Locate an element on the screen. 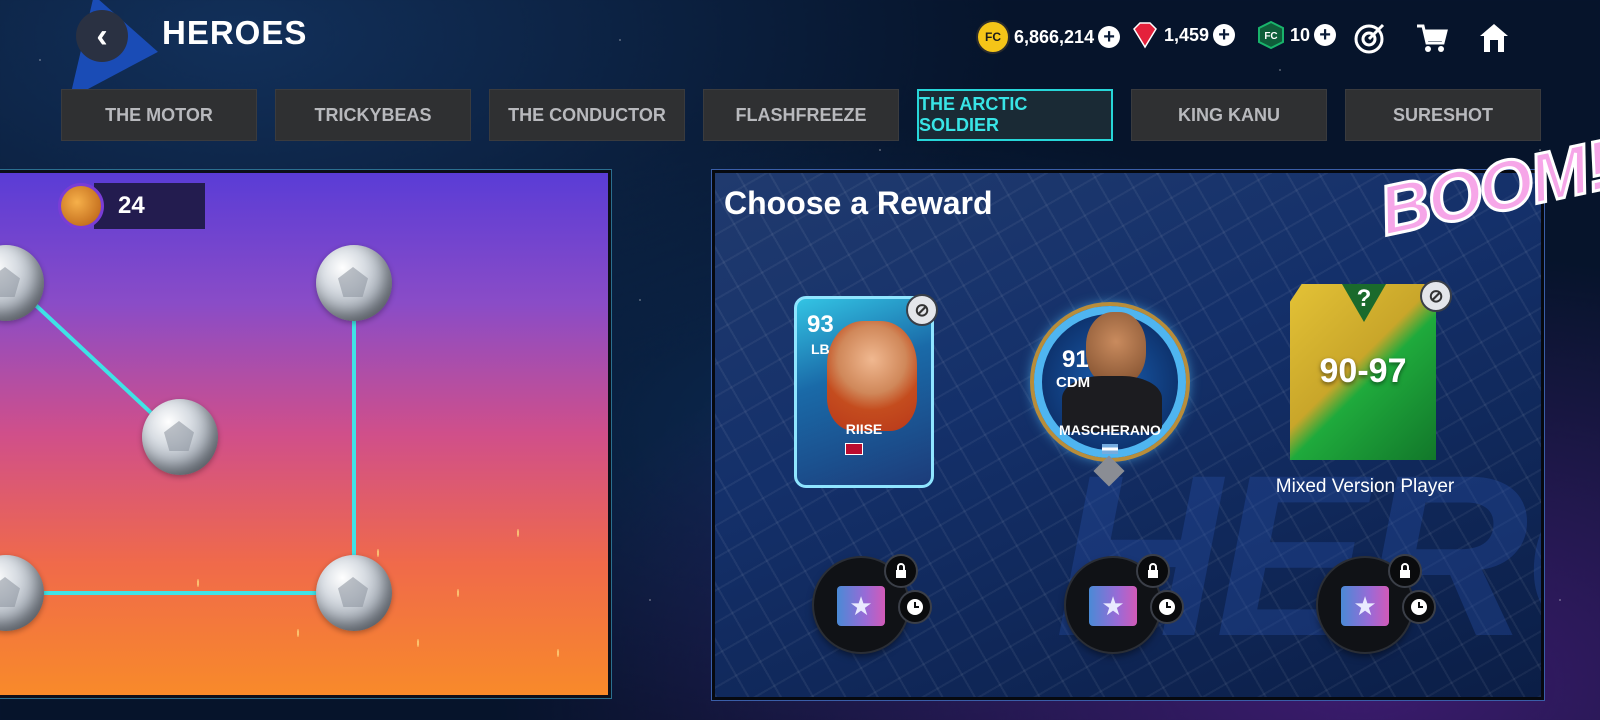 The width and height of the screenshot is (1600, 720). currency-value: 10 is located at coordinates (1300, 34).